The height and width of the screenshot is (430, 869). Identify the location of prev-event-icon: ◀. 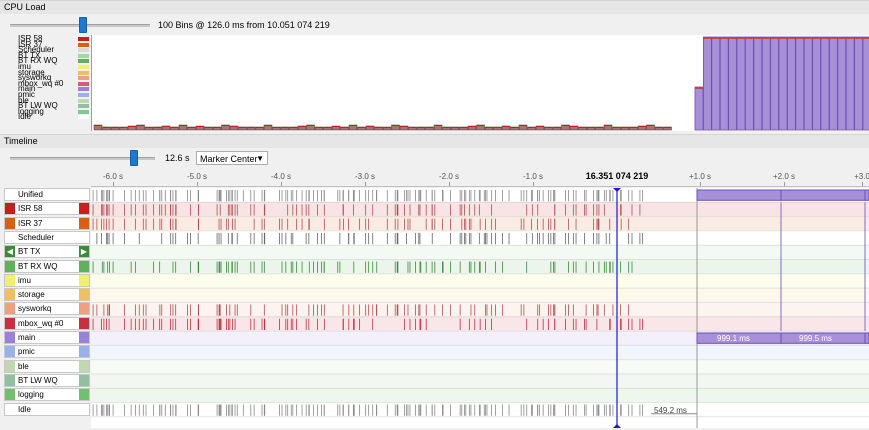
(10, 252).